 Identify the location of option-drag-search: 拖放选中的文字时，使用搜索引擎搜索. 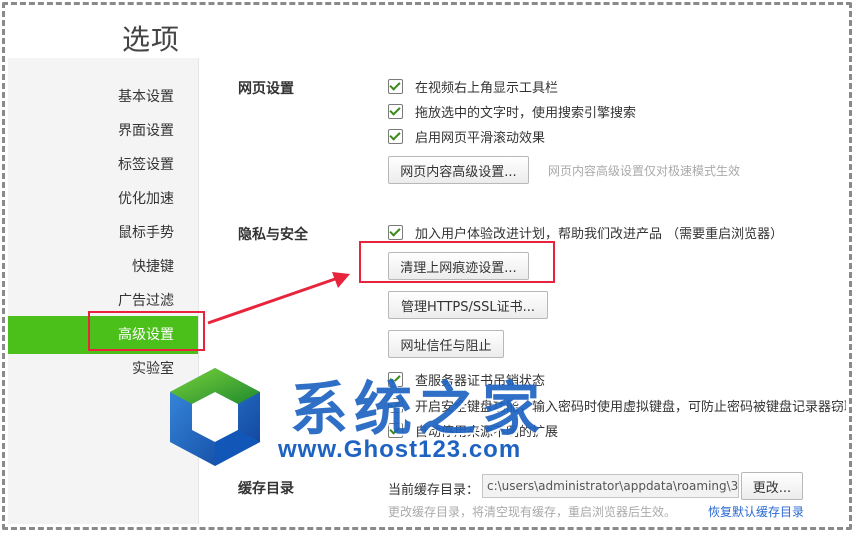
(512, 111).